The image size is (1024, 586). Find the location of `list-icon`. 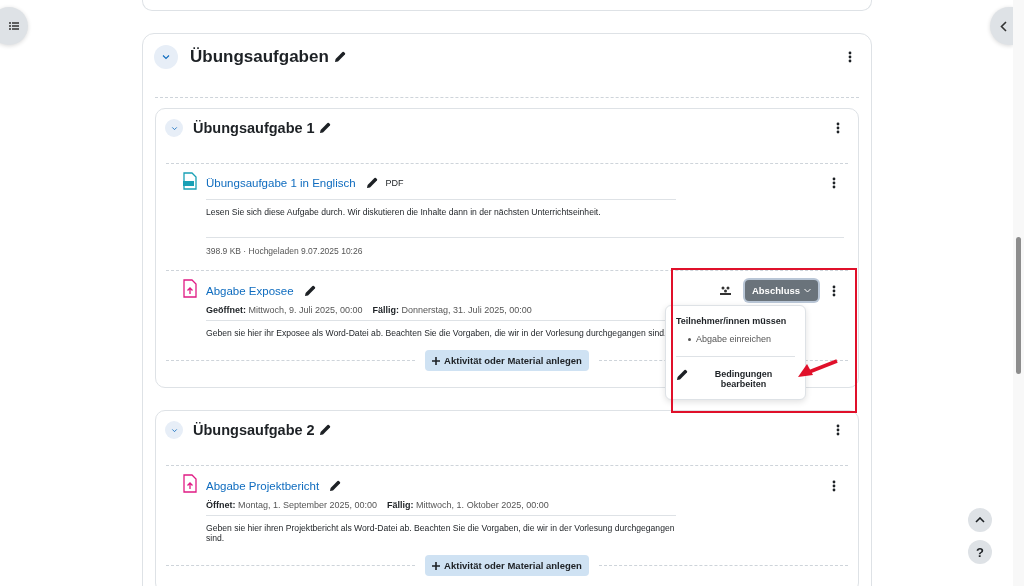

list-icon is located at coordinates (14, 26).